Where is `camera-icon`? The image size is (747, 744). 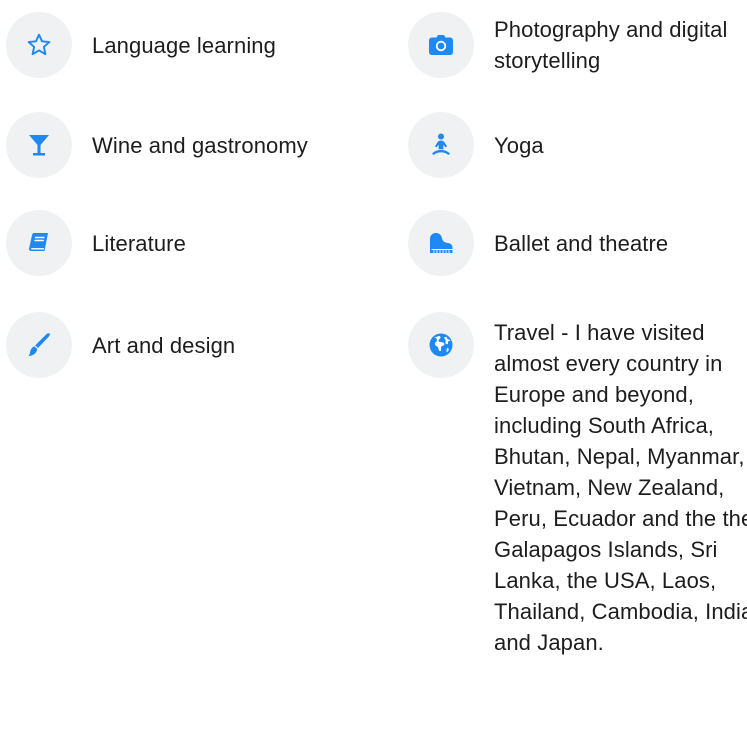
camera-icon is located at coordinates (441, 45).